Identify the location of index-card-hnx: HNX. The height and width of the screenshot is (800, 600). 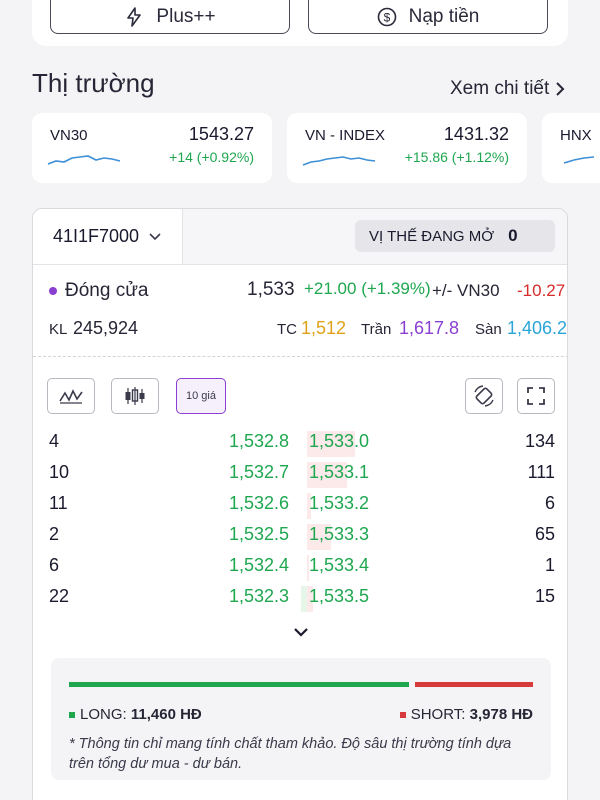
(571, 148).